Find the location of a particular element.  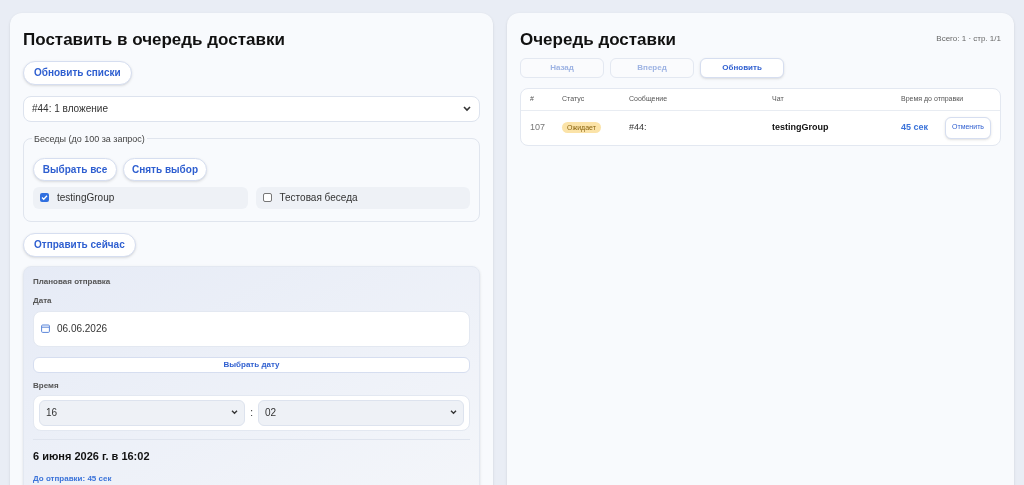

table-cell-text: testingGroup is located at coordinates (801, 127).